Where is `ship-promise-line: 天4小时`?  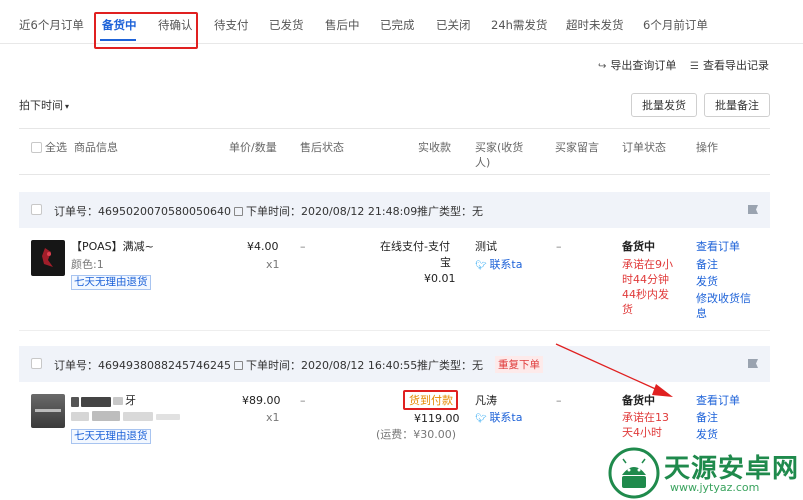
ship-promise-line: 天4小时 is located at coordinates (642, 432).